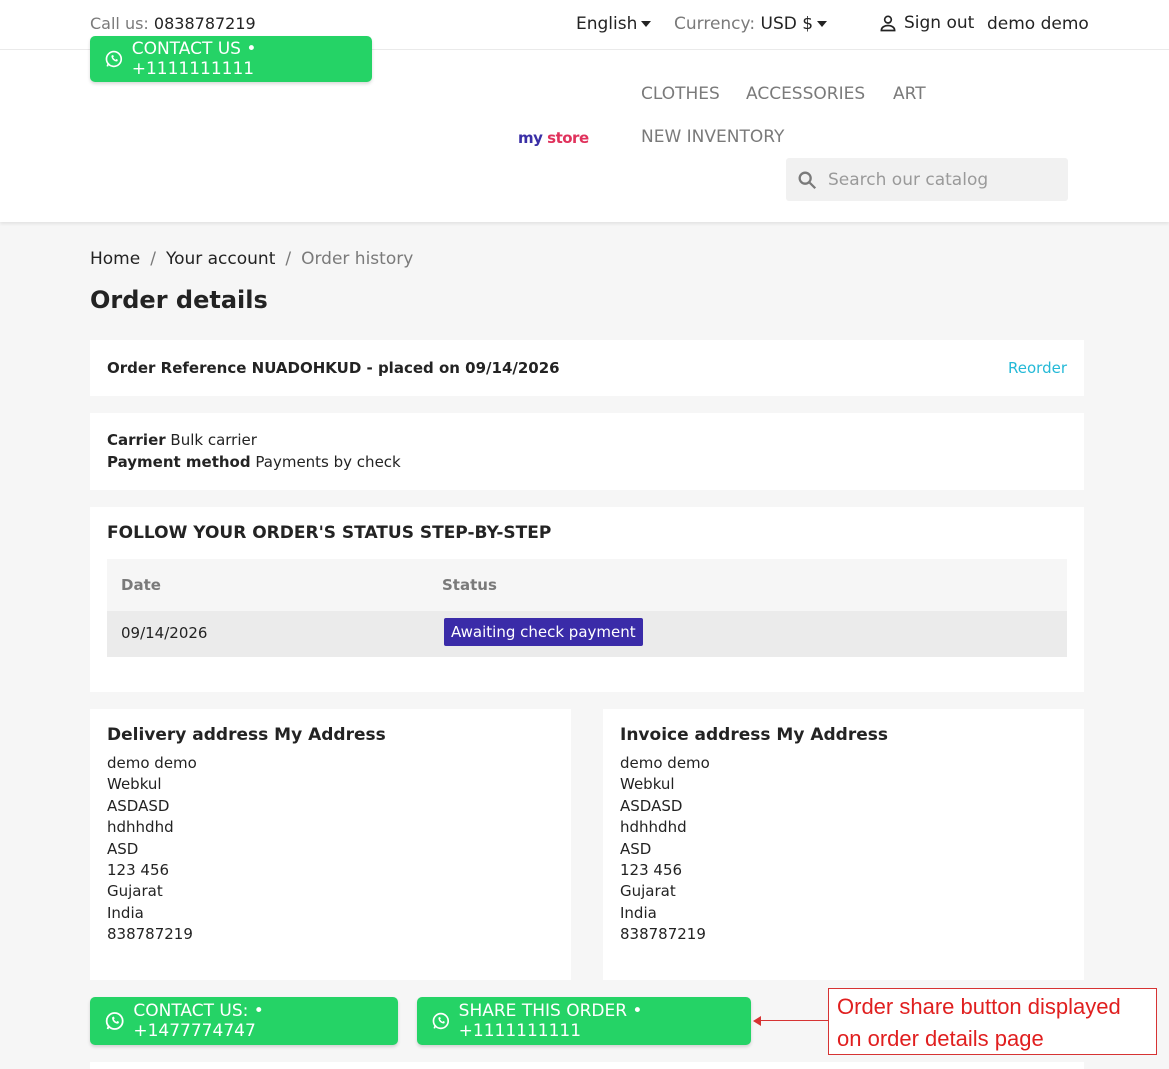  Describe the element at coordinates (543, 632) in the screenshot. I see `status-badge: Awaiting check payment` at that location.